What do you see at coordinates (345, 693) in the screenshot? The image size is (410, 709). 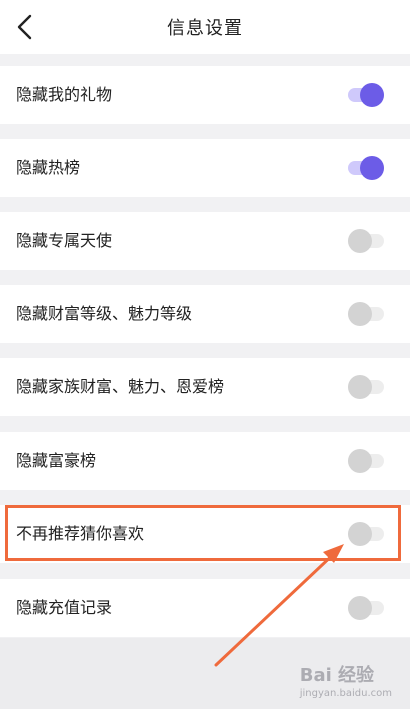 I see `watermark-url: jingyan.baidu.com` at bounding box center [345, 693].